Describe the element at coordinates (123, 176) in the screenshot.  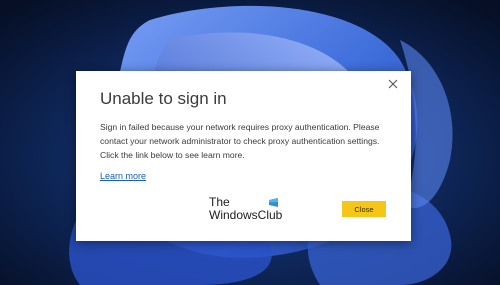
I see `learn-more-link: Learn more` at that location.